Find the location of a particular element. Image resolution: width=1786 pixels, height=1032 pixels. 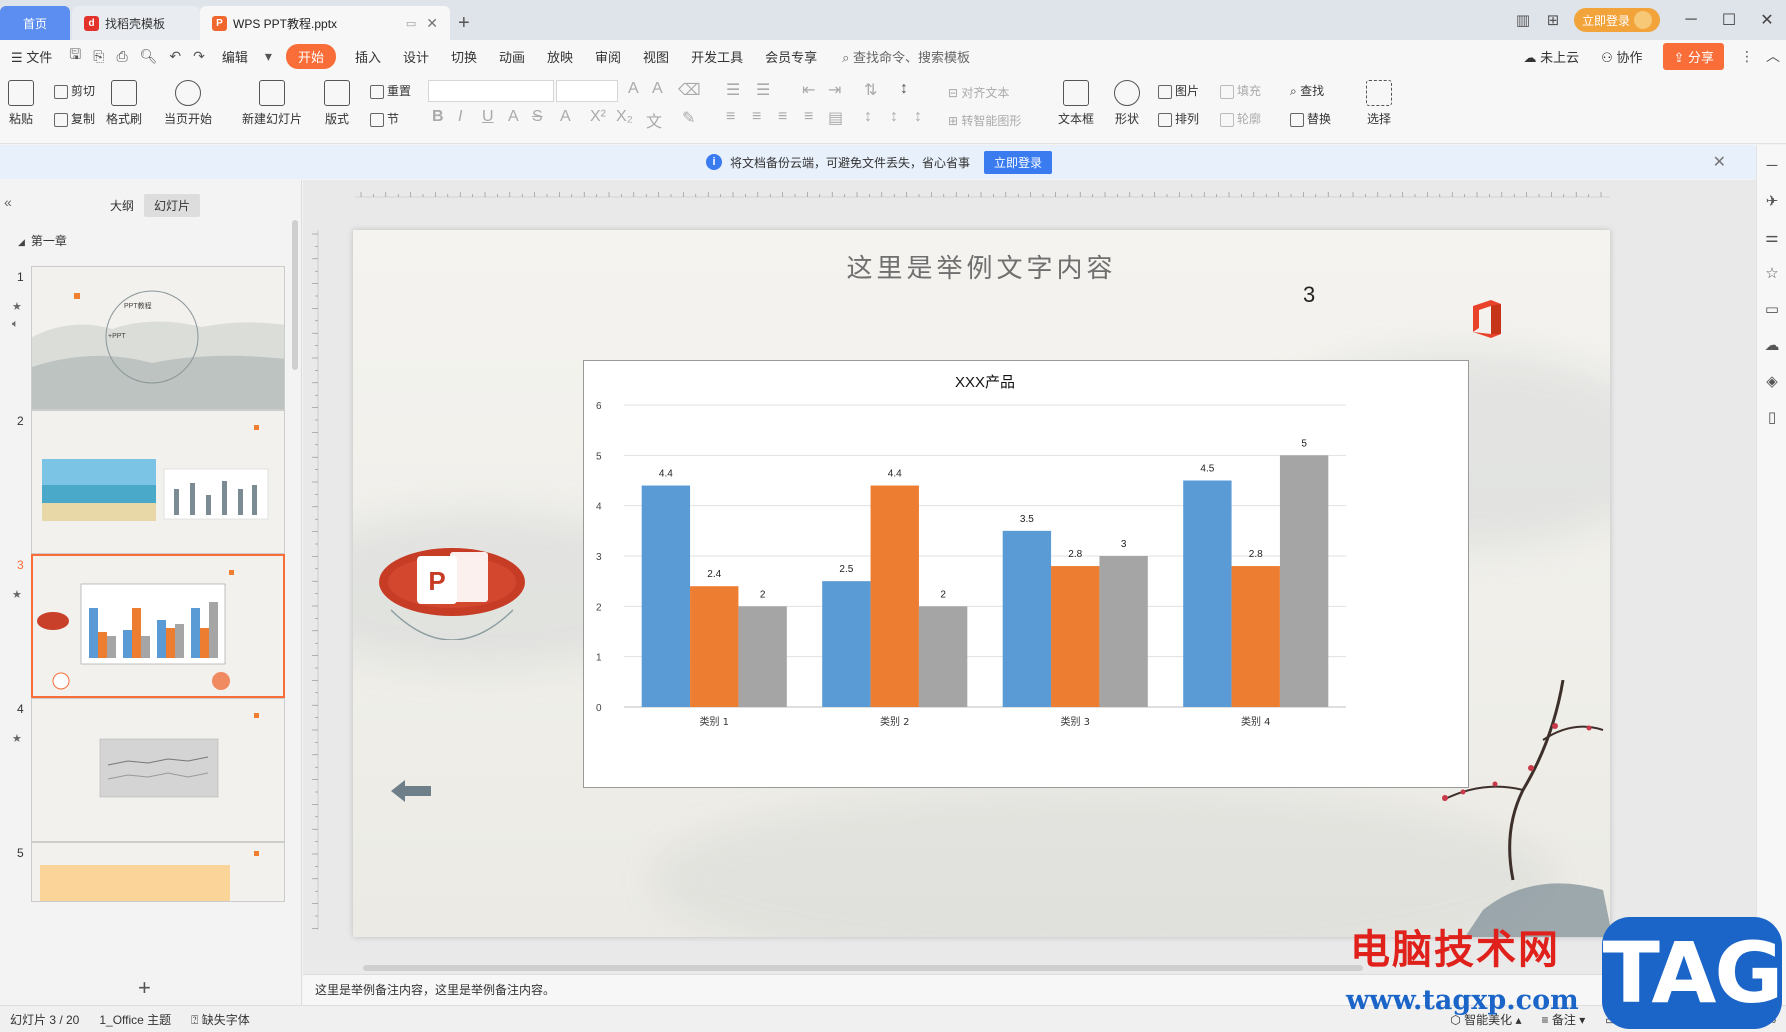

align-right-icon: ≡ is located at coordinates (782, 117).